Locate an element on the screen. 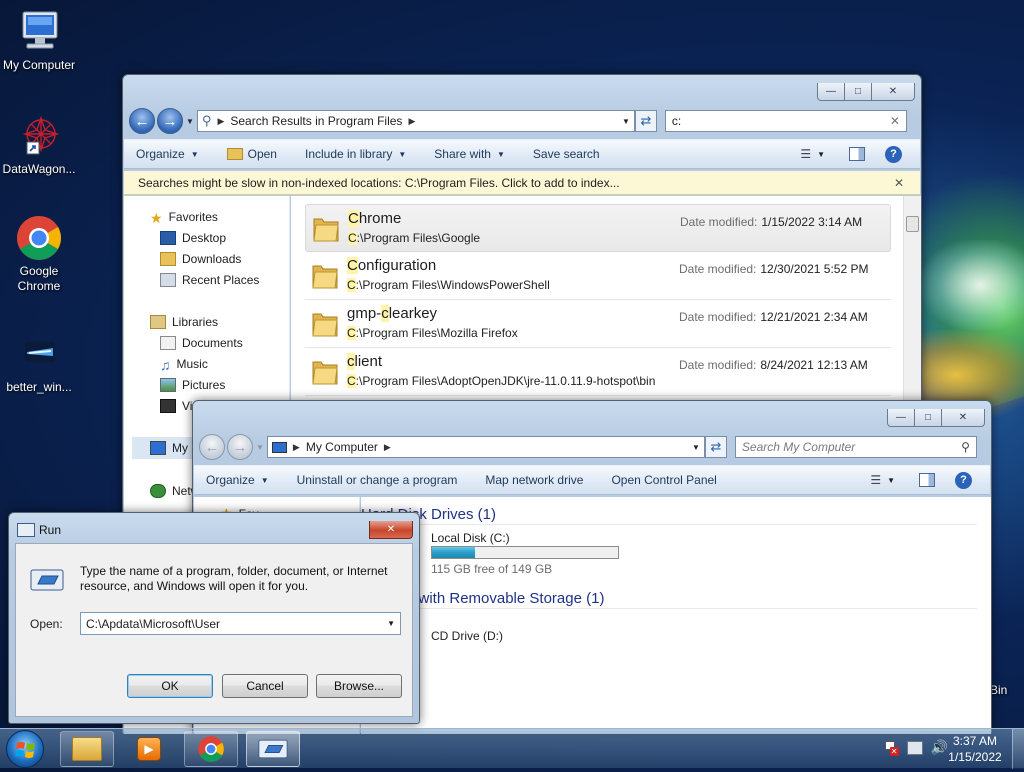  search-input: c: ✕ is located at coordinates (785, 121).